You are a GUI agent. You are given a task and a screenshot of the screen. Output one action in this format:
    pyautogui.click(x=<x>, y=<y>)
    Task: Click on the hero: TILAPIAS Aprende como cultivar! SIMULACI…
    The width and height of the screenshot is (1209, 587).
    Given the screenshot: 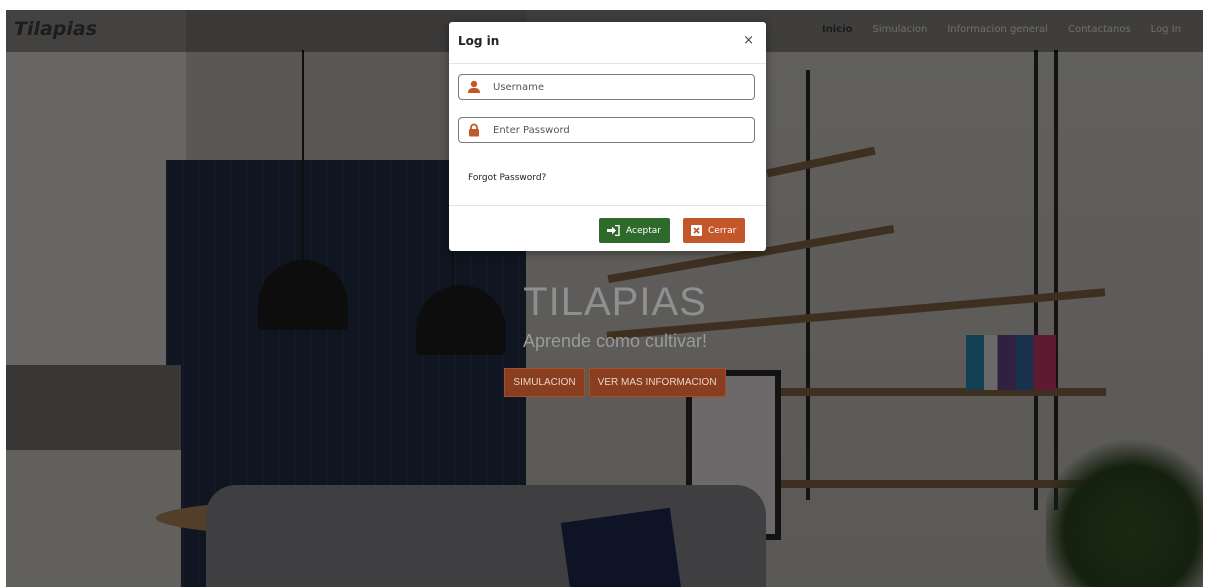 What is the action you would take?
    pyautogui.click(x=615, y=338)
    